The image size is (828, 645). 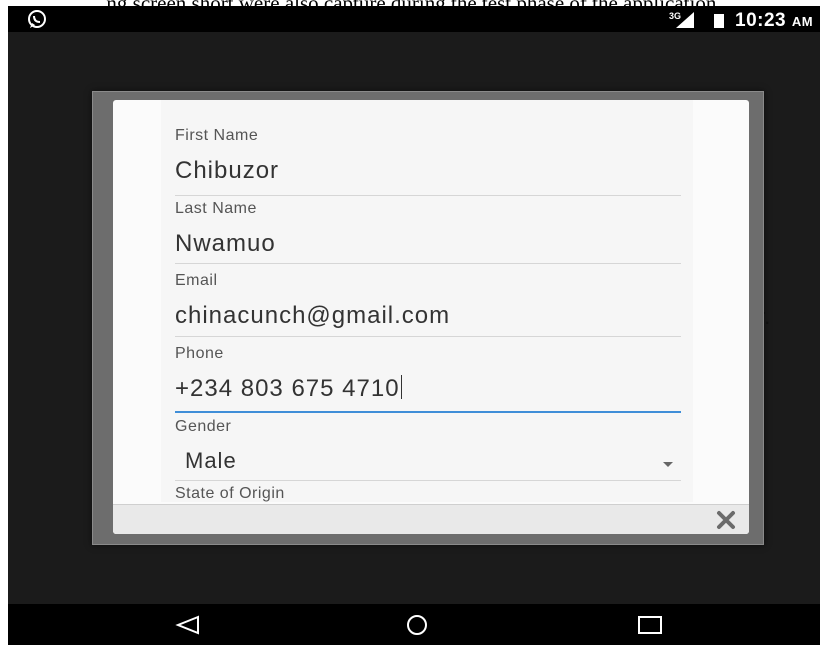 I want to click on chevron-down-icon, so click(x=668, y=464).